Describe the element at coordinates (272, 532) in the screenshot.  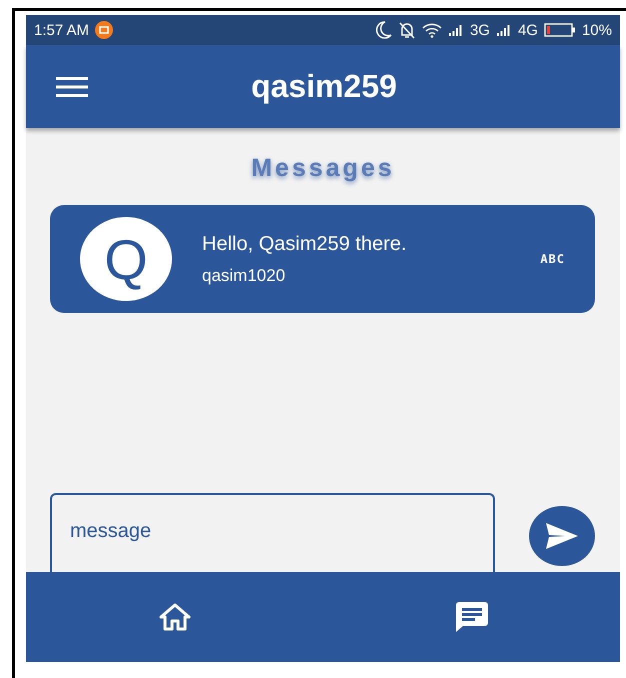
I see `message-field: message` at that location.